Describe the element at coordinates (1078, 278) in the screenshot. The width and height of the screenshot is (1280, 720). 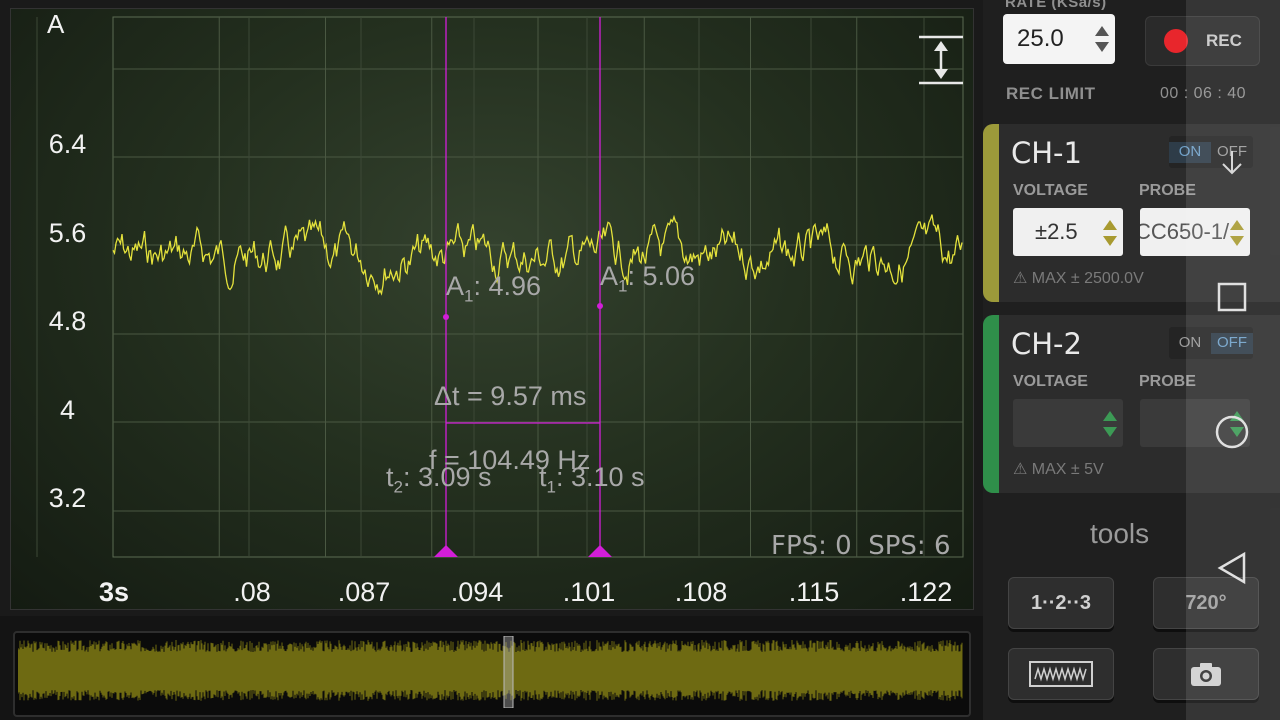
I see `channel-1-max-warning: ⚠ MAX ± 2500.0V` at that location.